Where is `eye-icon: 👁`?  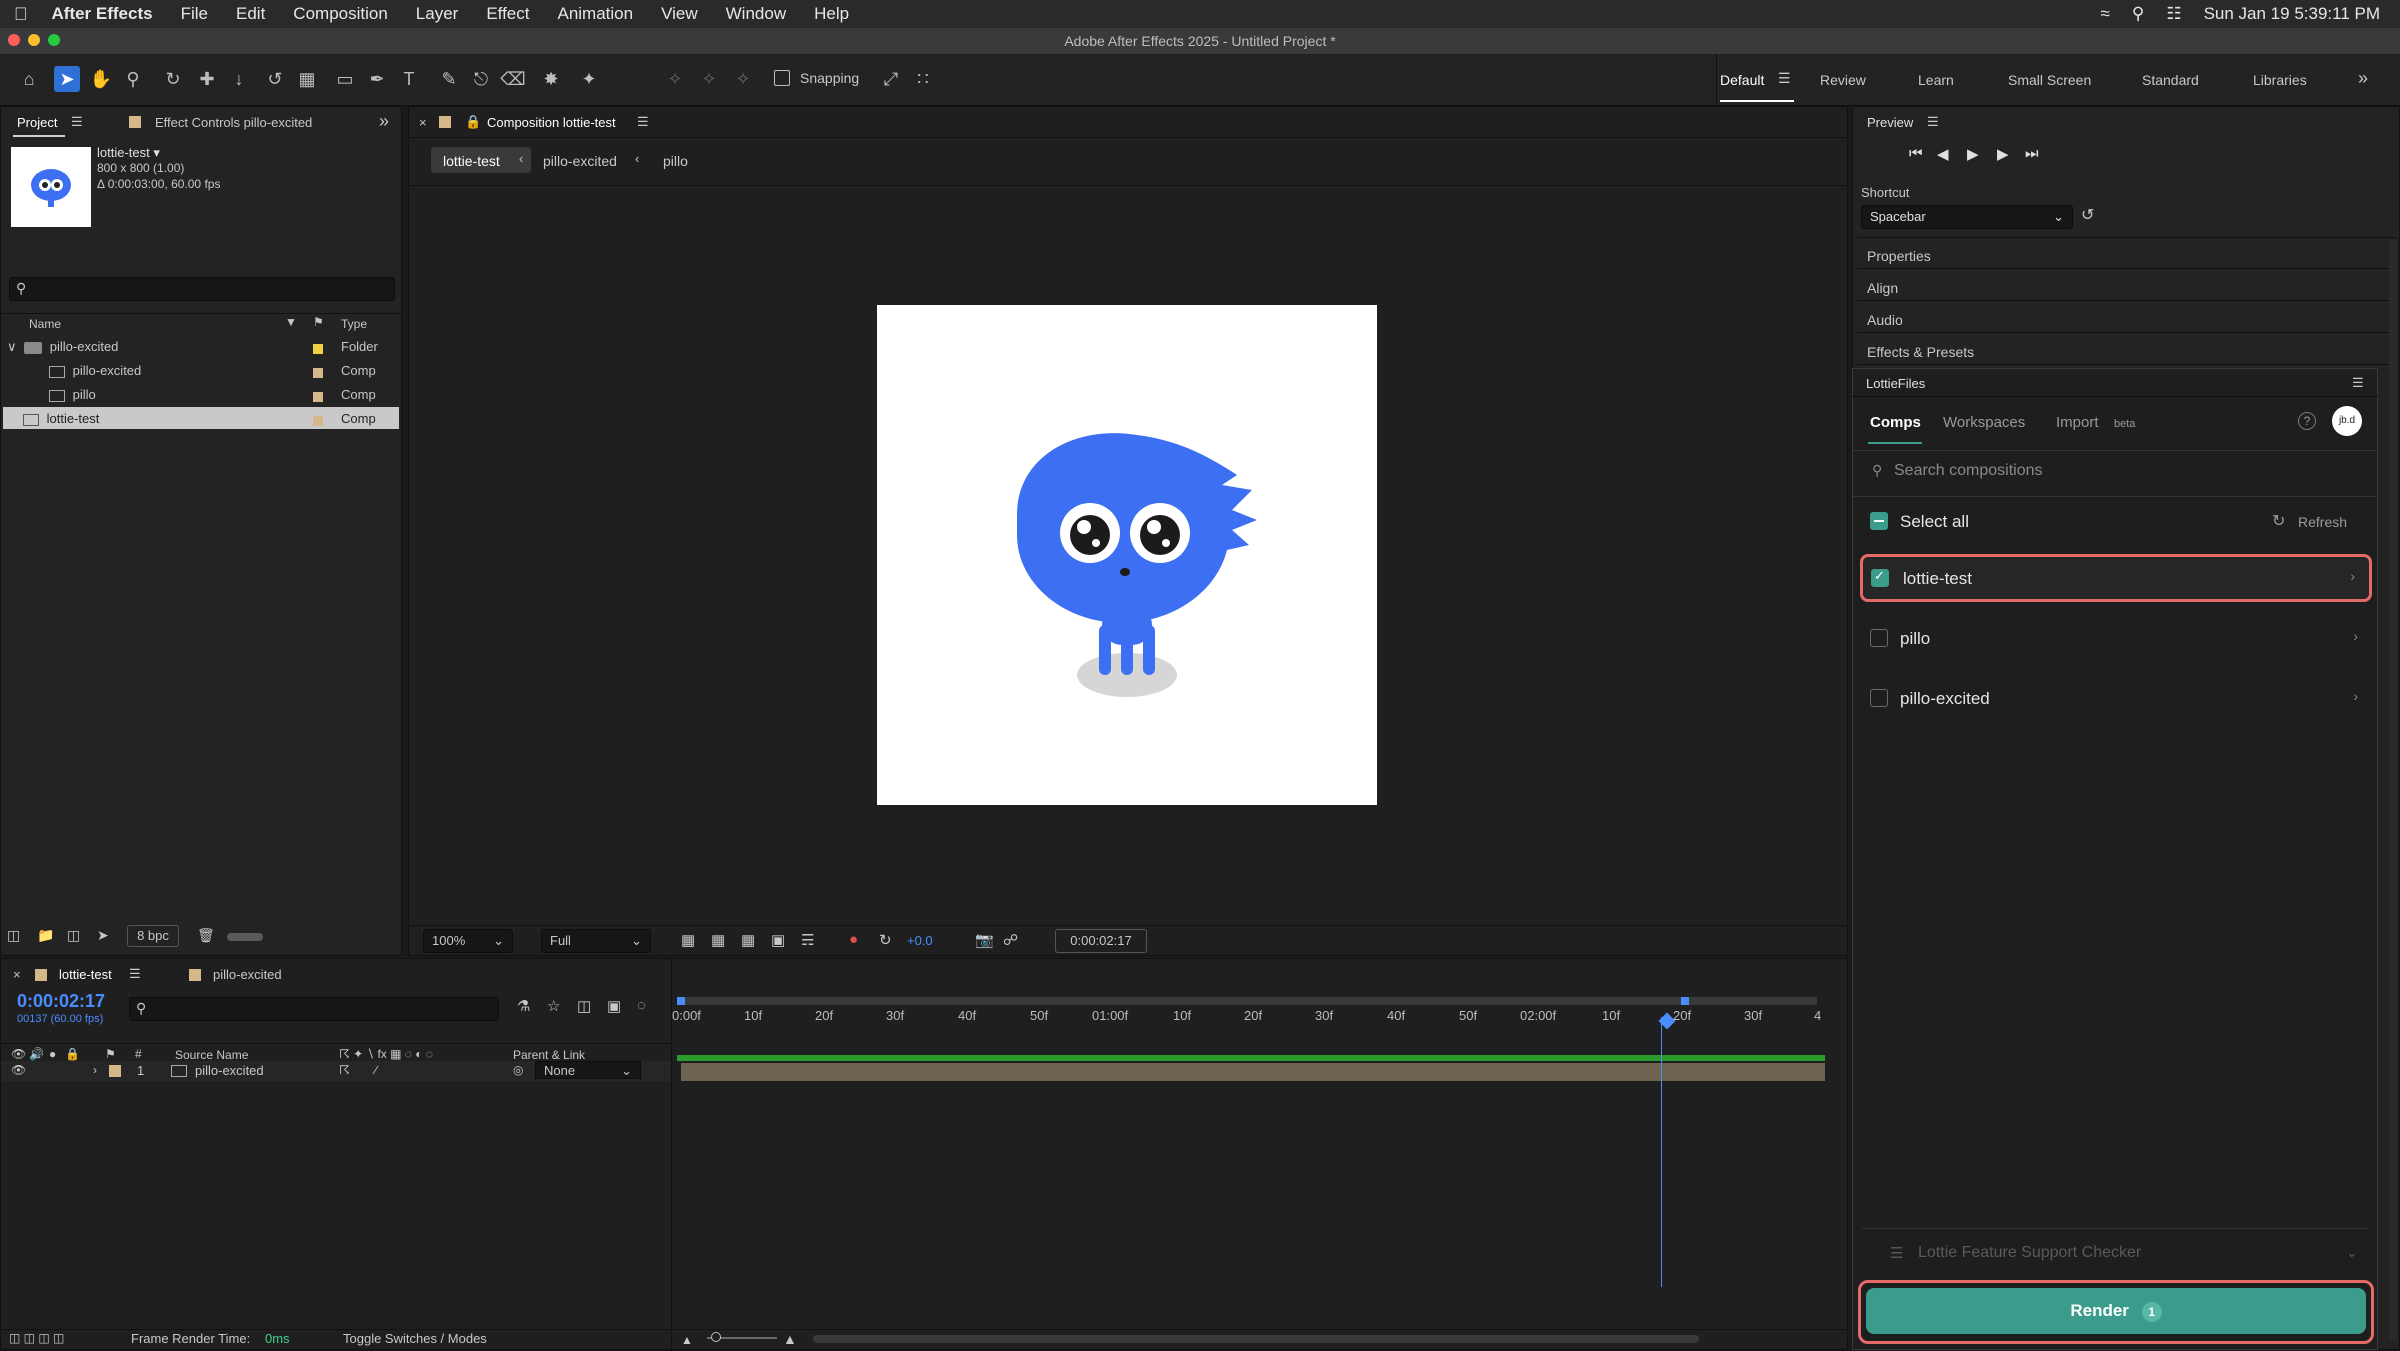
eye-icon: 👁 is located at coordinates (18, 1054).